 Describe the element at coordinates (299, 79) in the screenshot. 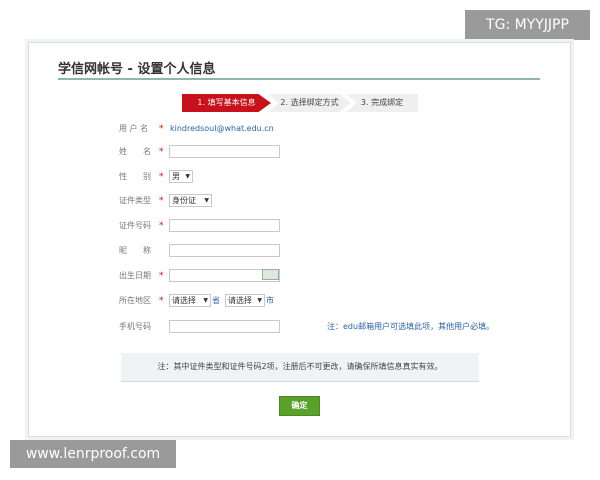

I see `title-divider` at that location.